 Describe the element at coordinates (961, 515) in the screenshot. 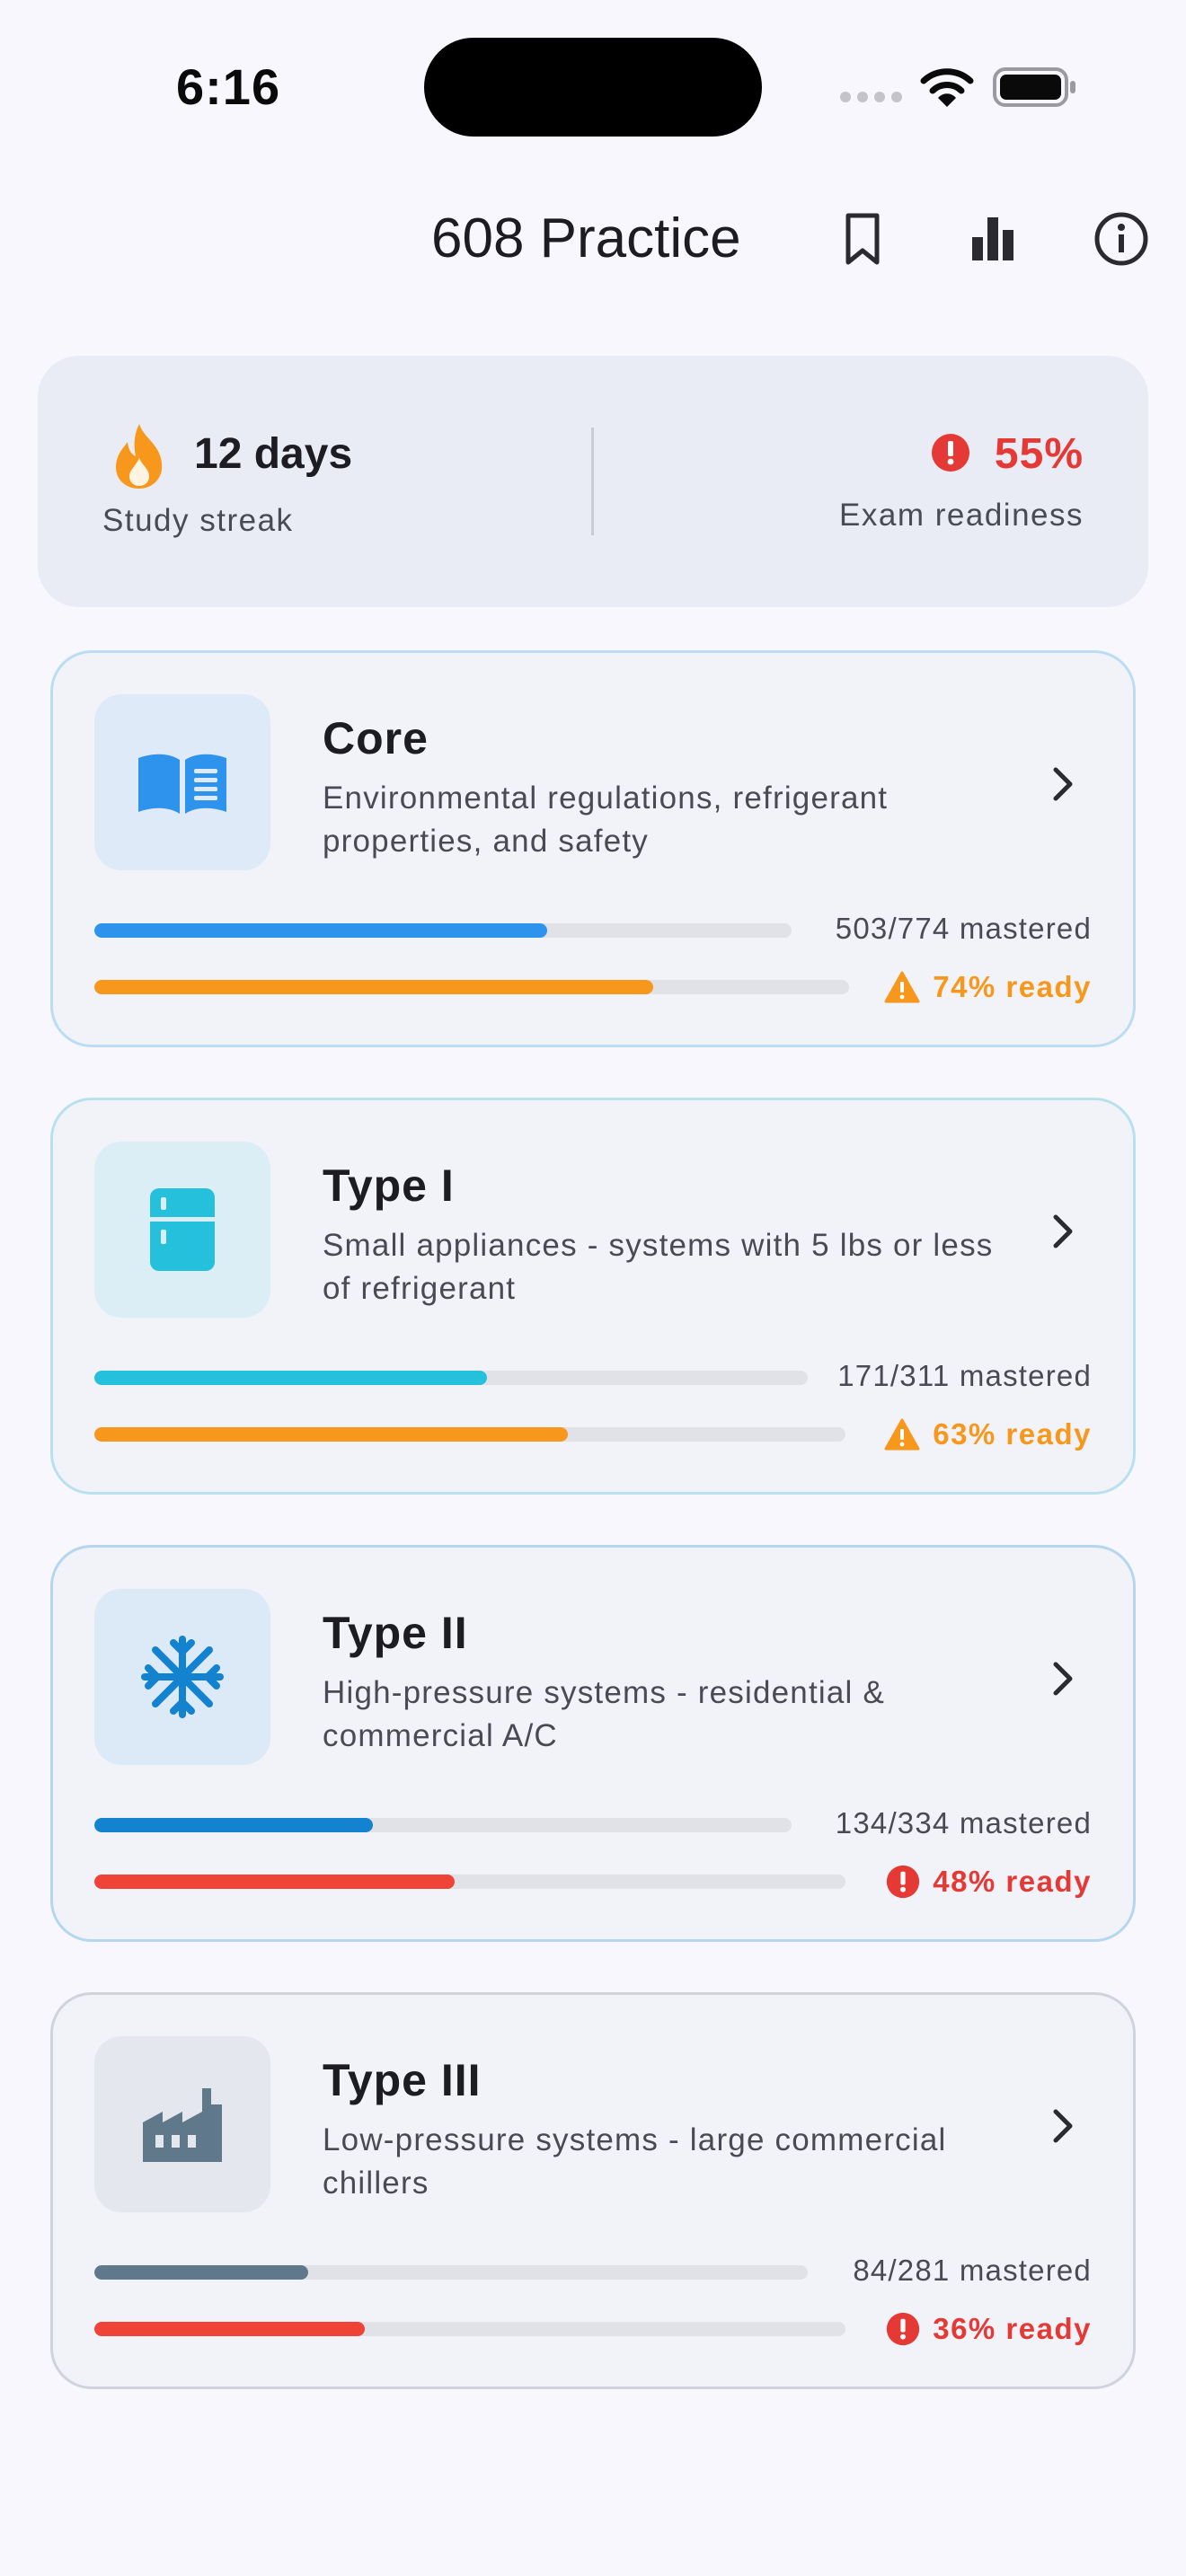

I see `readiness-label: Exam readiness` at that location.